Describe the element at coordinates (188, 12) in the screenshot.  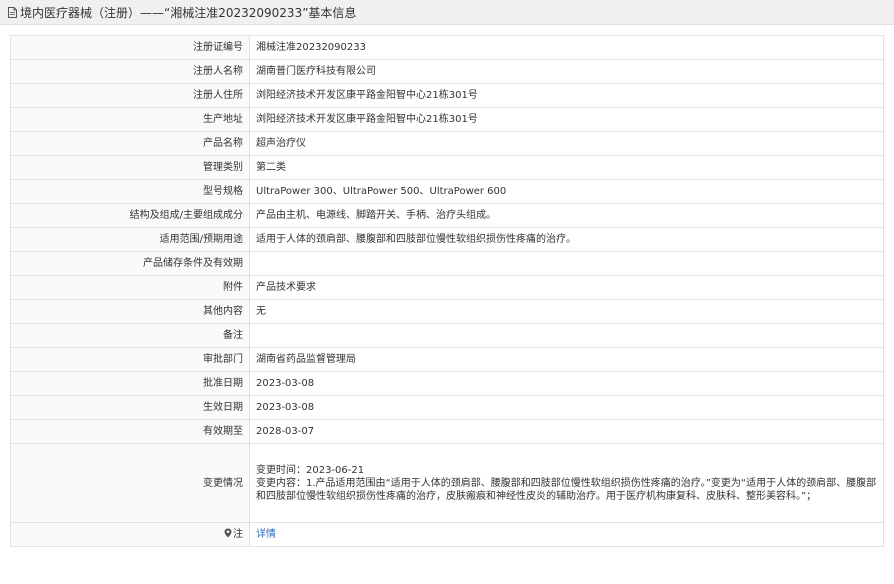
I see `page-title: 境内医疗器械（注册）——“湘械注准20232090233”基本信息` at that location.